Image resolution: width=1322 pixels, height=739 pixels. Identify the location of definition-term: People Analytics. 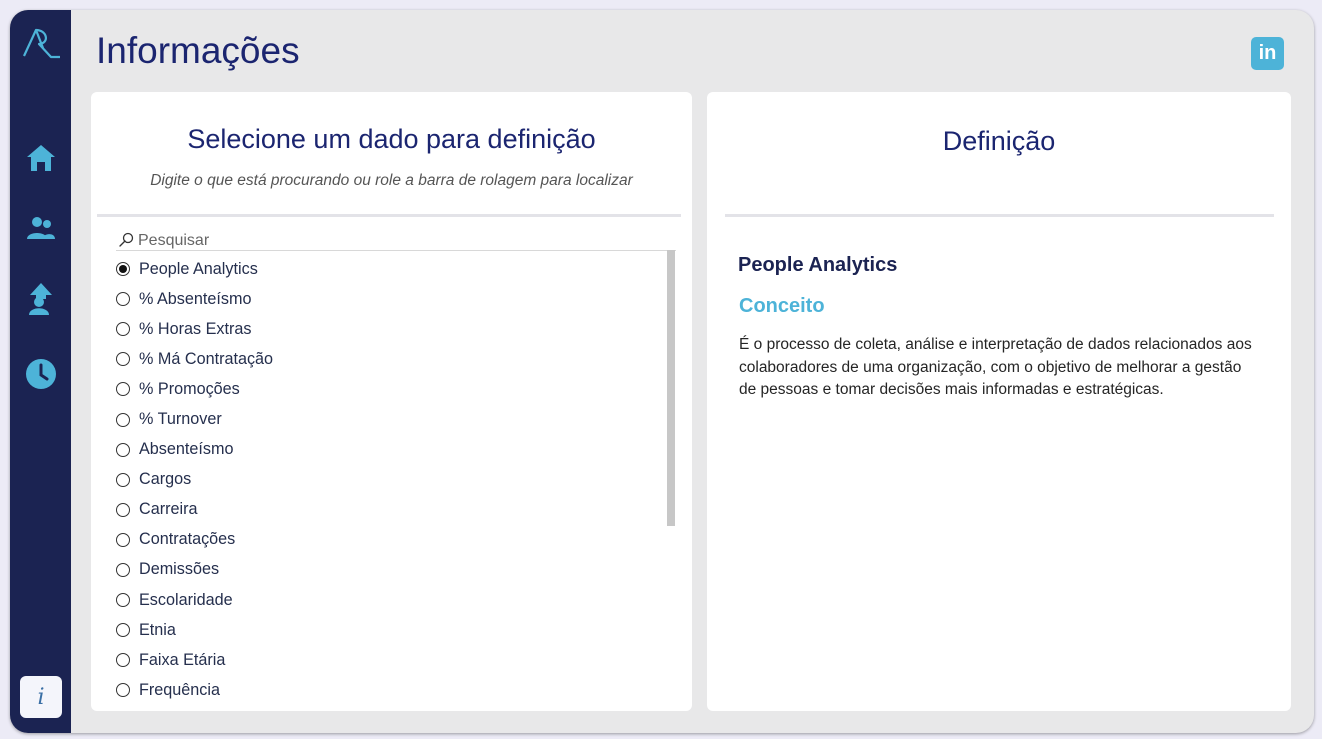
(818, 265).